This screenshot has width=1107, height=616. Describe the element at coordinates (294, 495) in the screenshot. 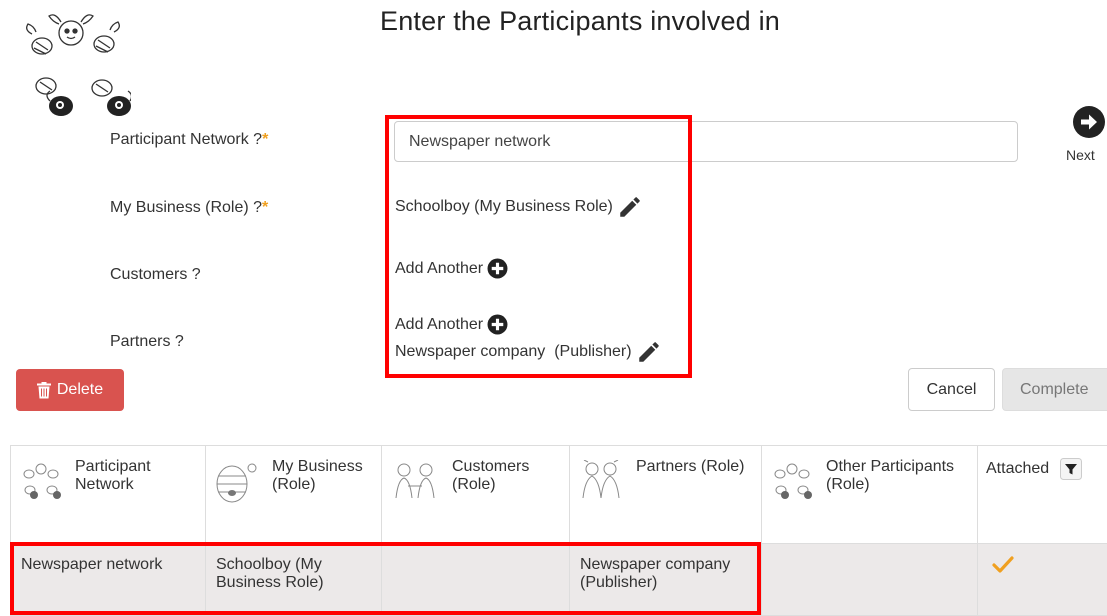

I see `column-header-business: My Business (Role)` at that location.